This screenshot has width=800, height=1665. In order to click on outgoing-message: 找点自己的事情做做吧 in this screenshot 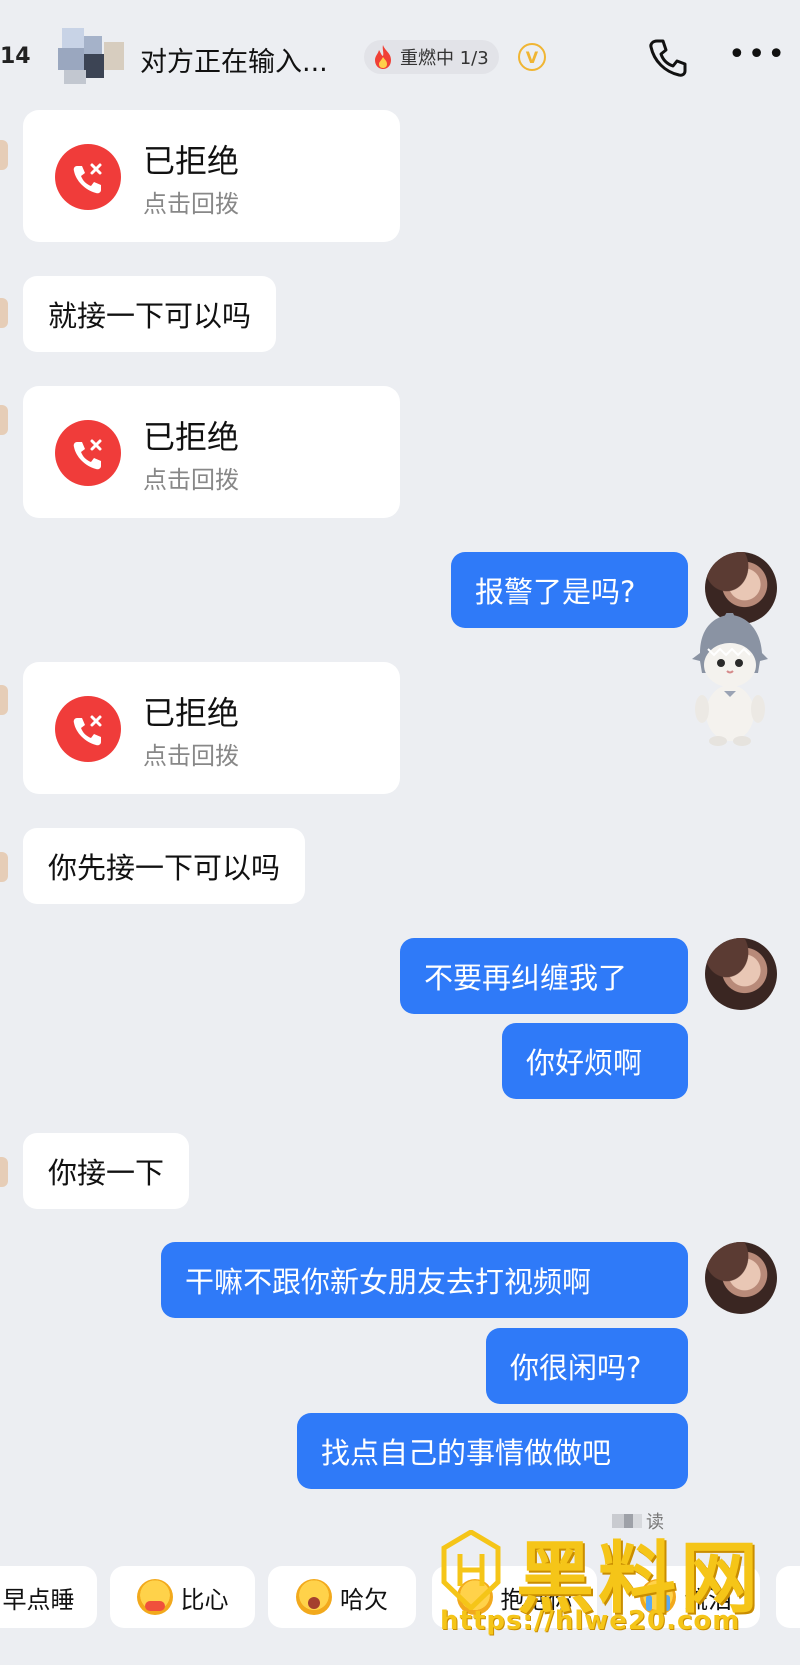, I will do `click(492, 1451)`.